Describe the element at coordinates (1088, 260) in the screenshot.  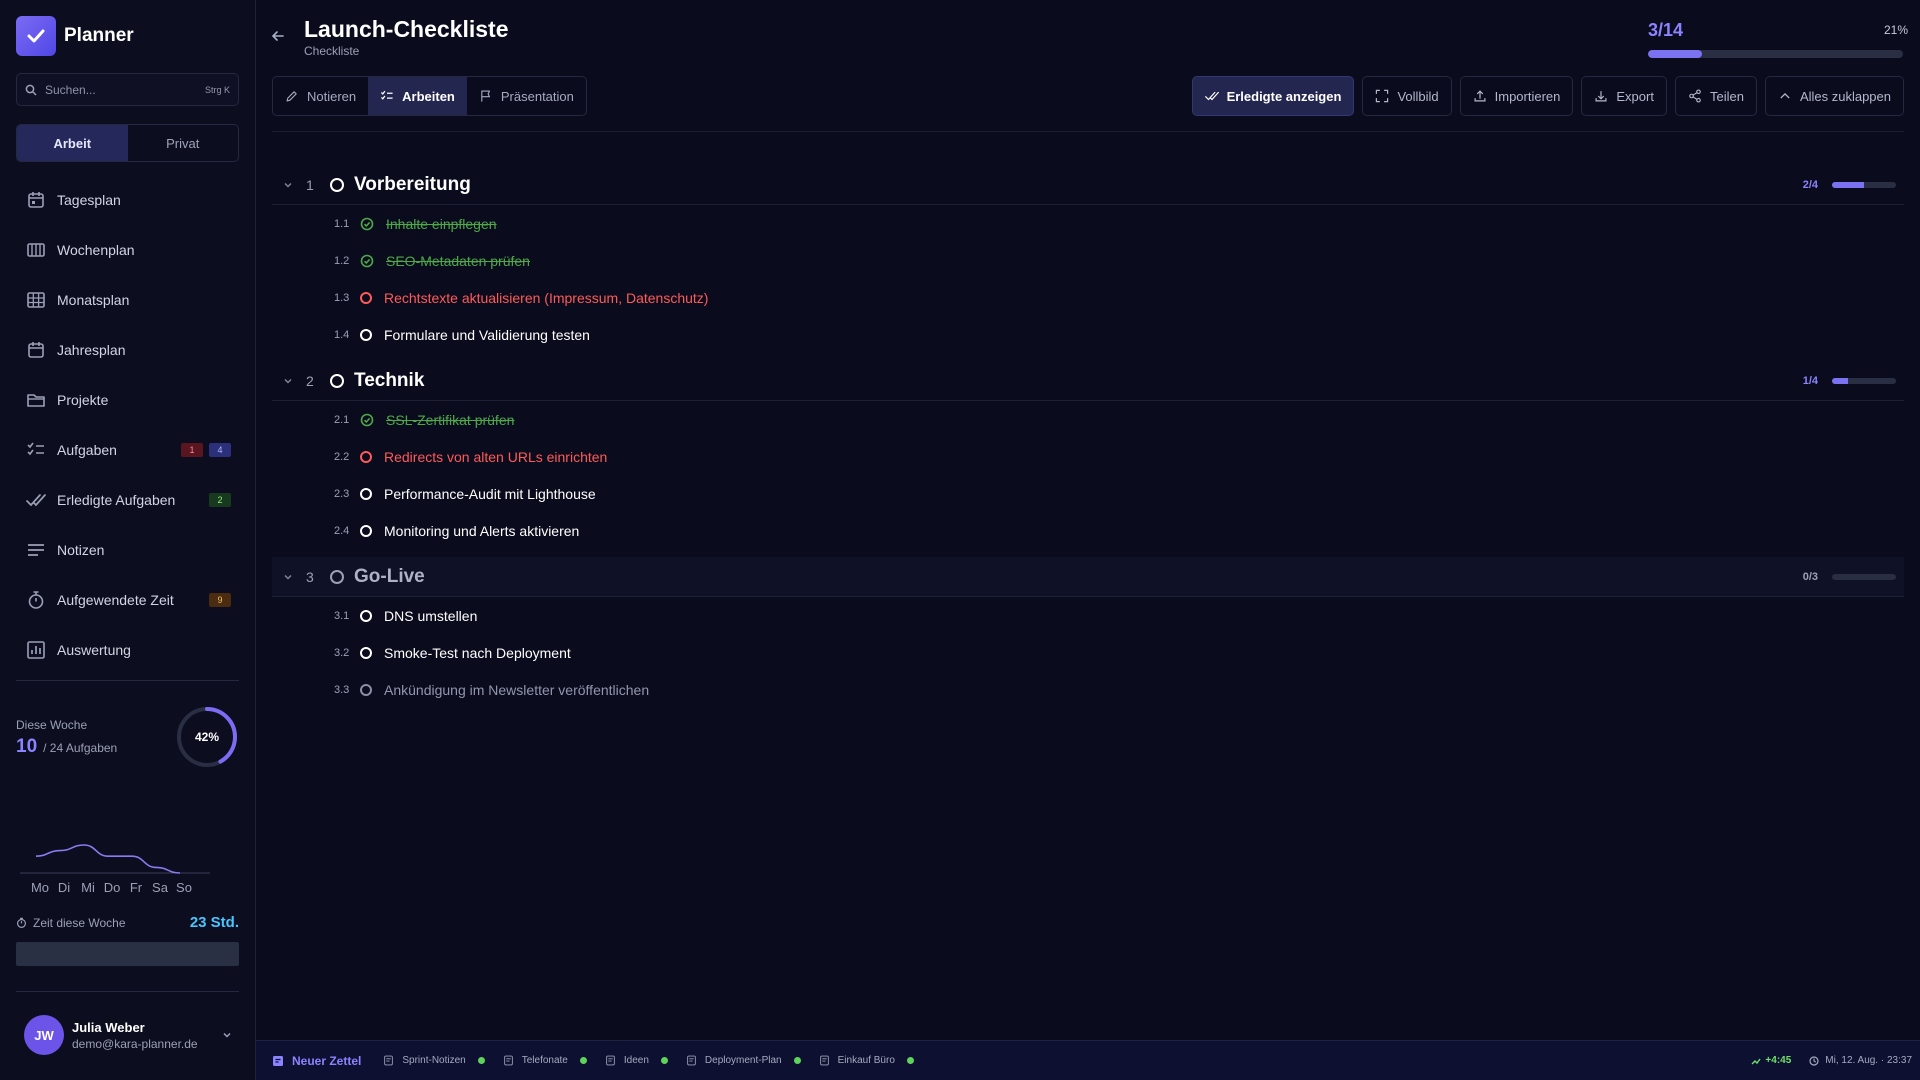
I see `checklist-item: 1.2 SEO-Metadaten prüfen` at that location.